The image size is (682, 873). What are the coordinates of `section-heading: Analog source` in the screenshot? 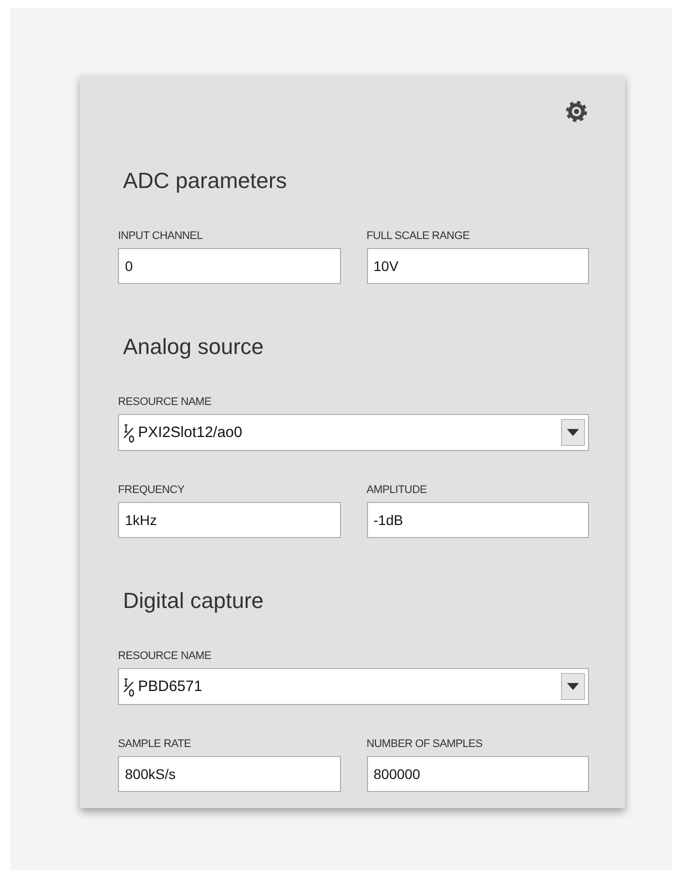 It's located at (193, 347).